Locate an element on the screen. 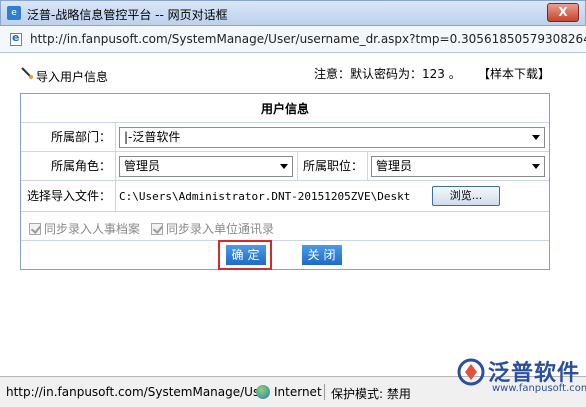 This screenshot has width=586, height=407. brand-logo: 泛普软件 www.fanpusoft.com is located at coordinates (521, 378).